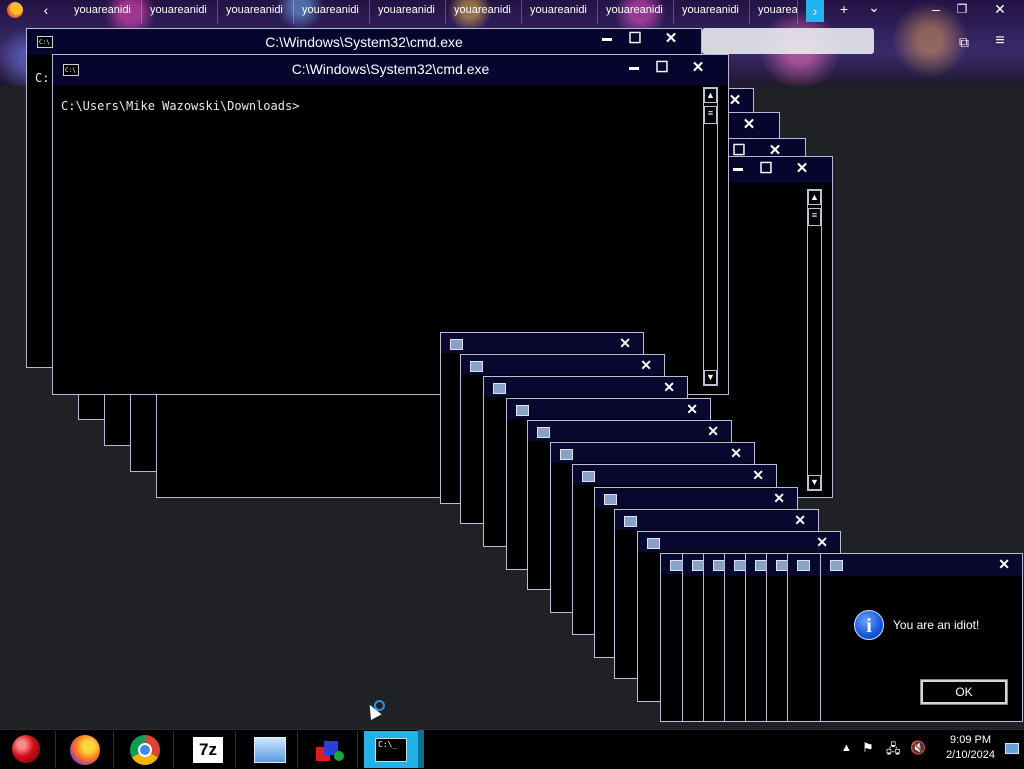 This screenshot has height=769, width=1024. I want to click on browser-minimize-button: –, so click(936, 9).